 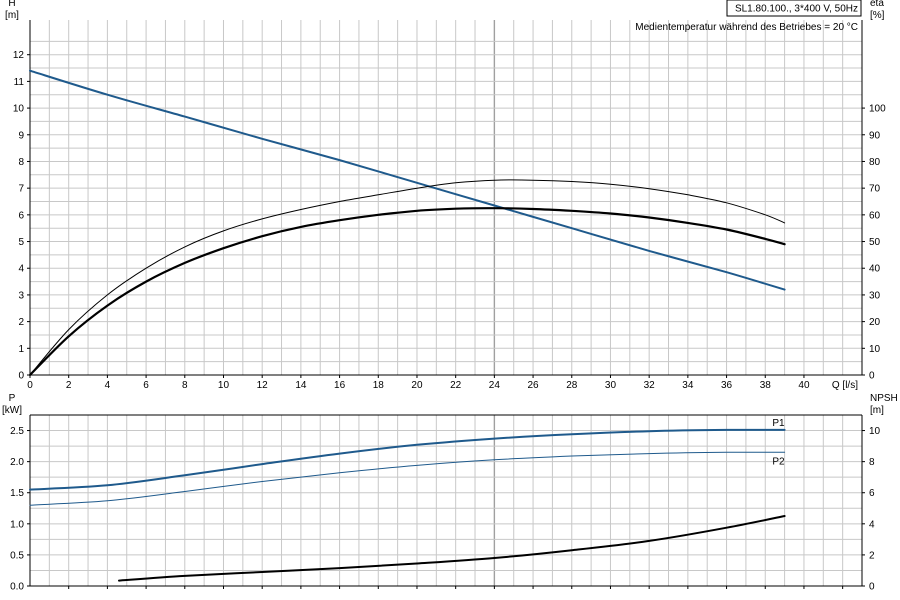 I want to click on x-tick-label: 18, so click(x=379, y=385).